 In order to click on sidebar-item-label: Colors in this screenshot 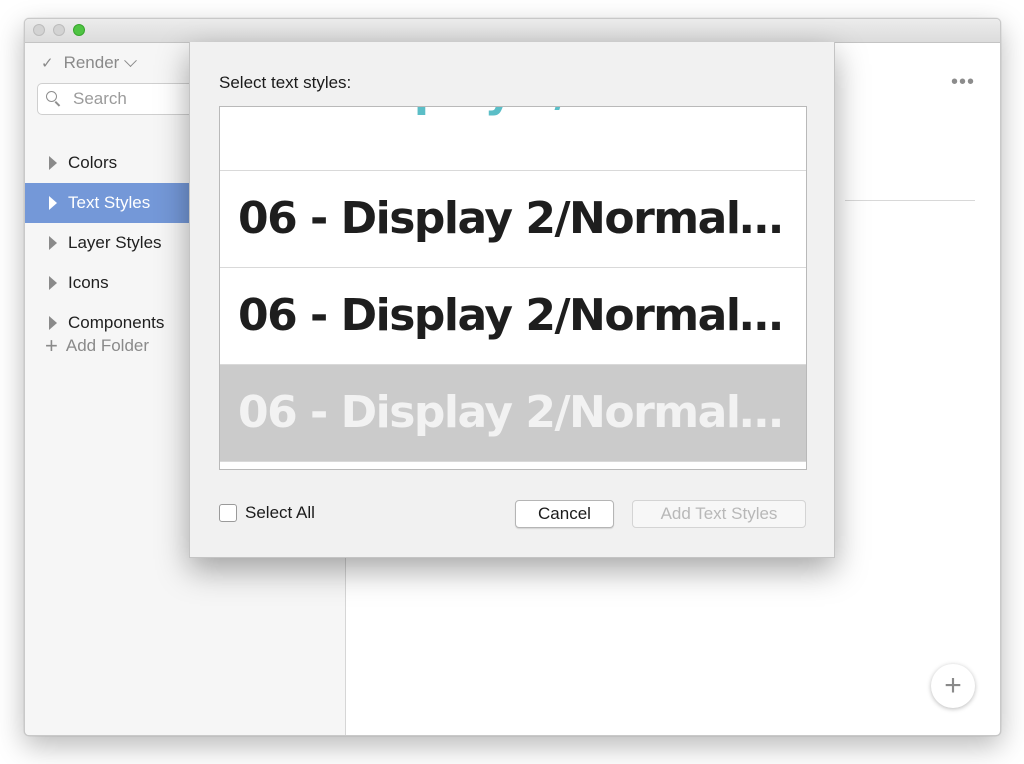, I will do `click(93, 162)`.